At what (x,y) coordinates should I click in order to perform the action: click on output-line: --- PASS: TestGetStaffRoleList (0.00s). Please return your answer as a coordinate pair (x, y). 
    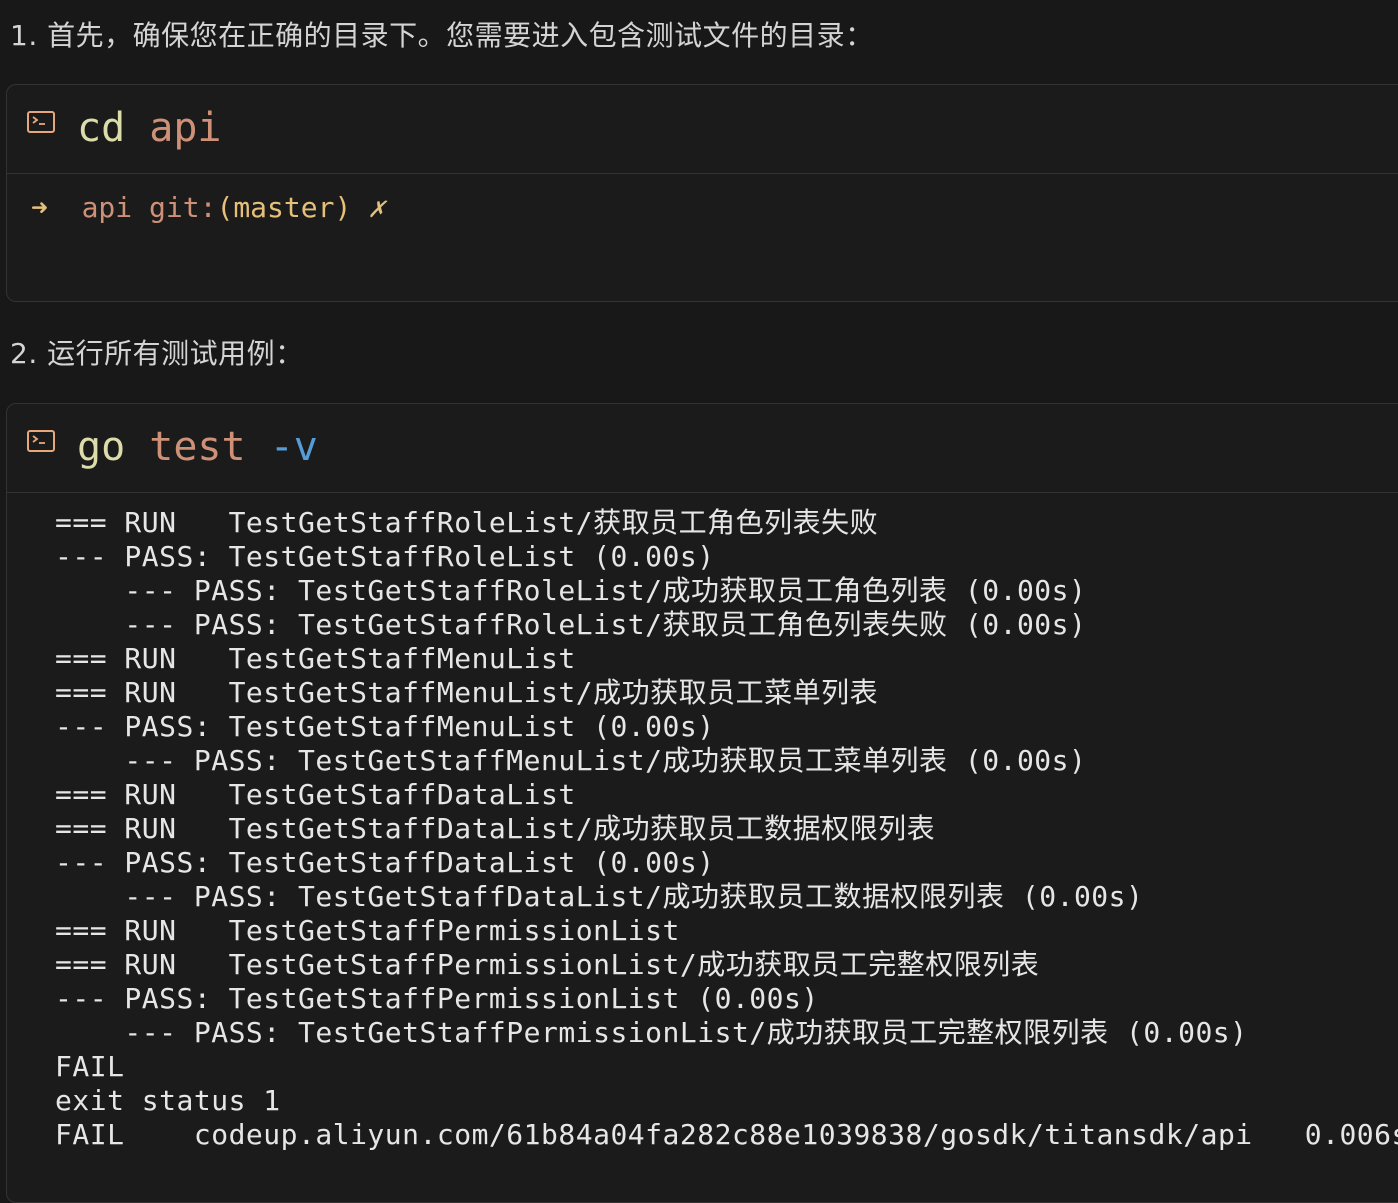
    Looking at the image, I should click on (385, 556).